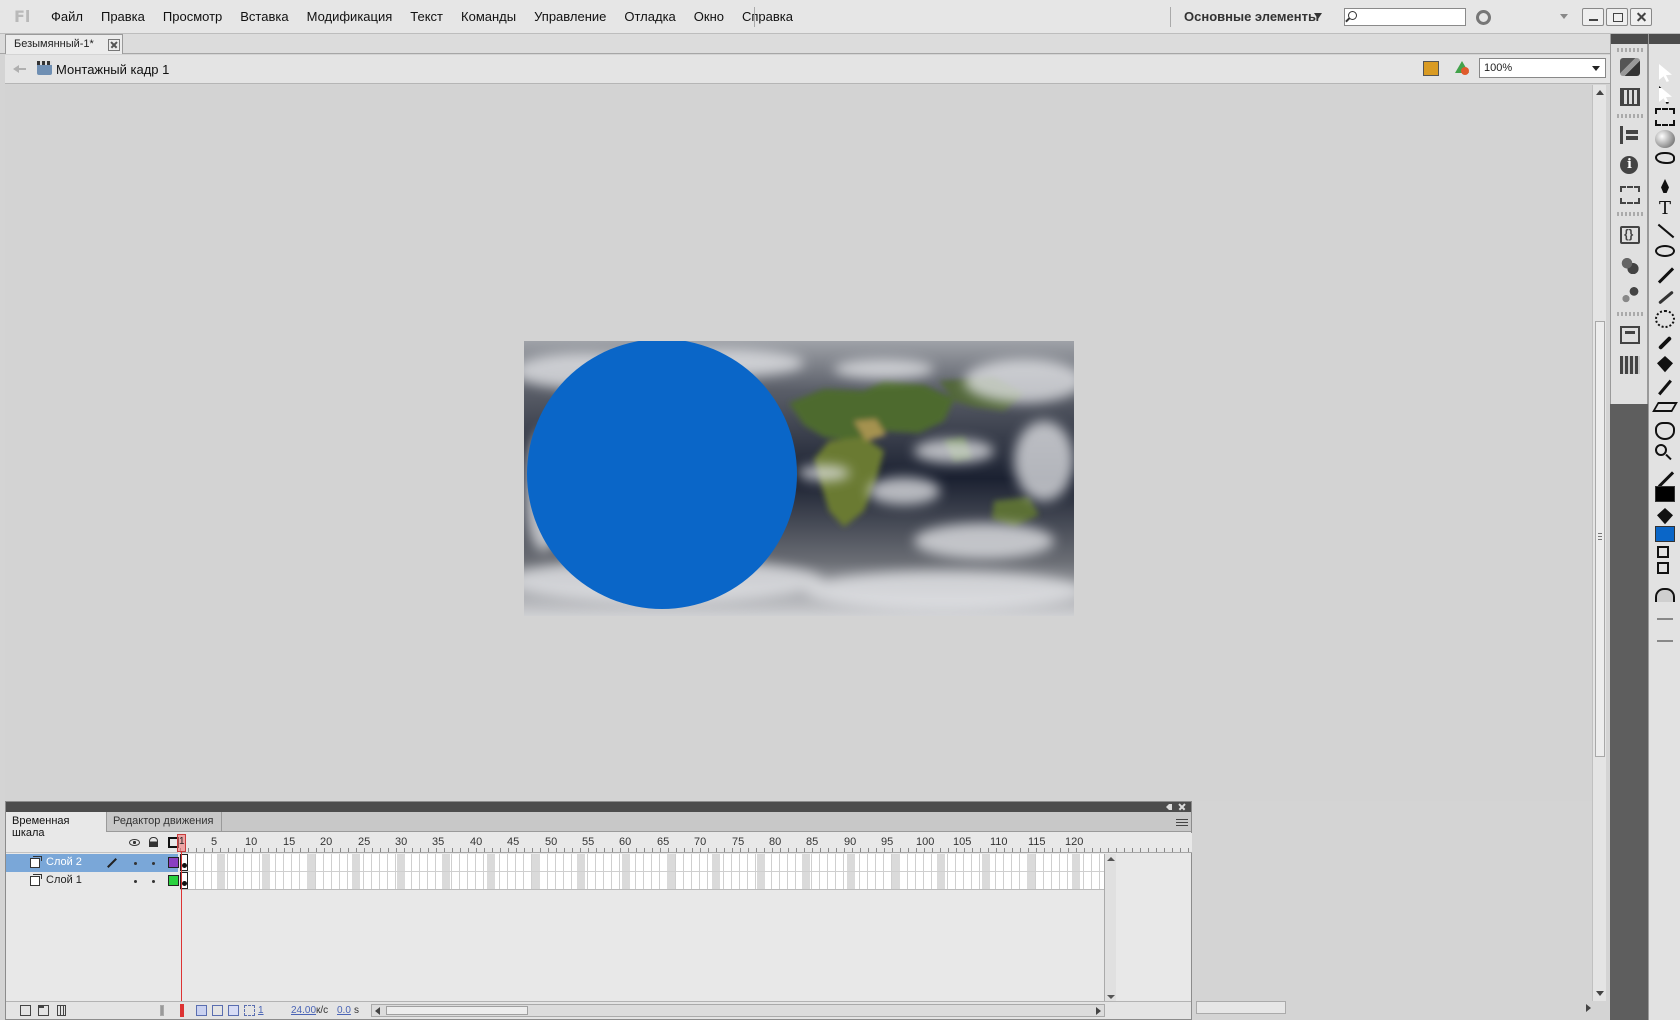 The image size is (1680, 1020). What do you see at coordinates (426, 17) in the screenshot?
I see `menu-text: Текст` at bounding box center [426, 17].